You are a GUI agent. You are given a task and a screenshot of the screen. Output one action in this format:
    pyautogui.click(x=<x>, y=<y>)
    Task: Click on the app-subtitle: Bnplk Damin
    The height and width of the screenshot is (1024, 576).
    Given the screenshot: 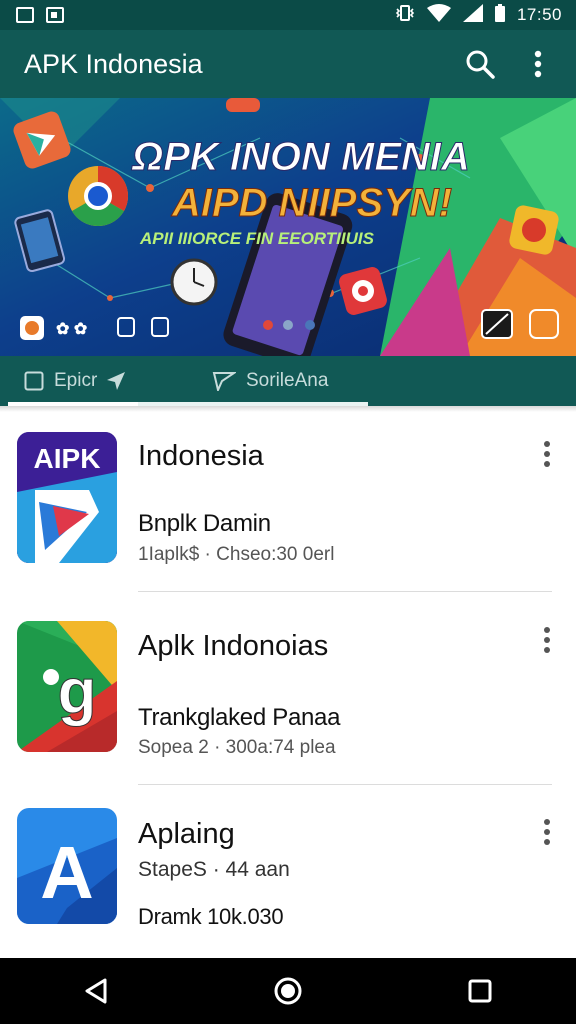 What is the action you would take?
    pyautogui.click(x=204, y=523)
    